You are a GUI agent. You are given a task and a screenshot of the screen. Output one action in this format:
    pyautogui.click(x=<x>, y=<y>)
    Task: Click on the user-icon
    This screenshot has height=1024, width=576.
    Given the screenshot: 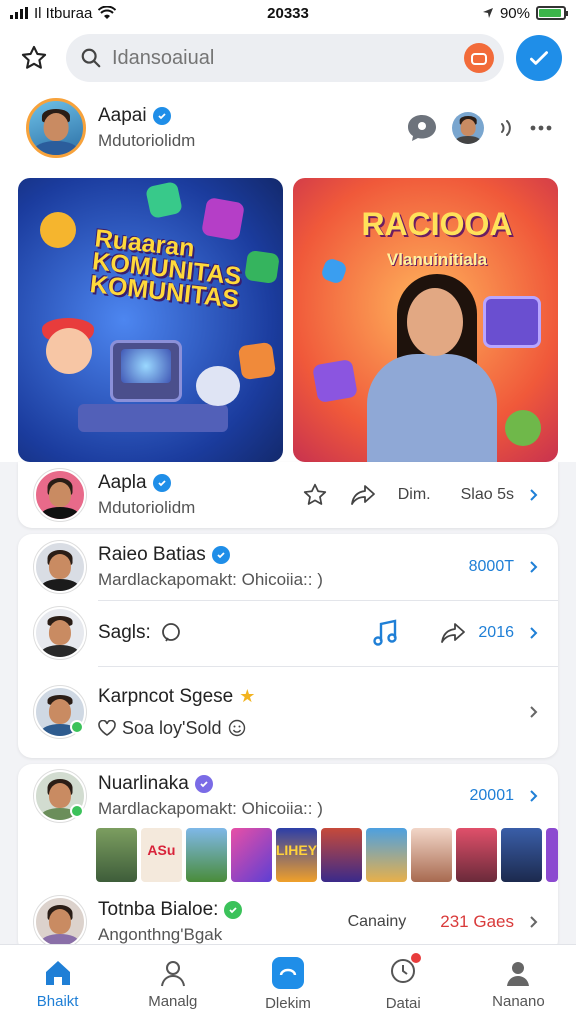 What is the action you would take?
    pyautogui.click(x=172, y=974)
    